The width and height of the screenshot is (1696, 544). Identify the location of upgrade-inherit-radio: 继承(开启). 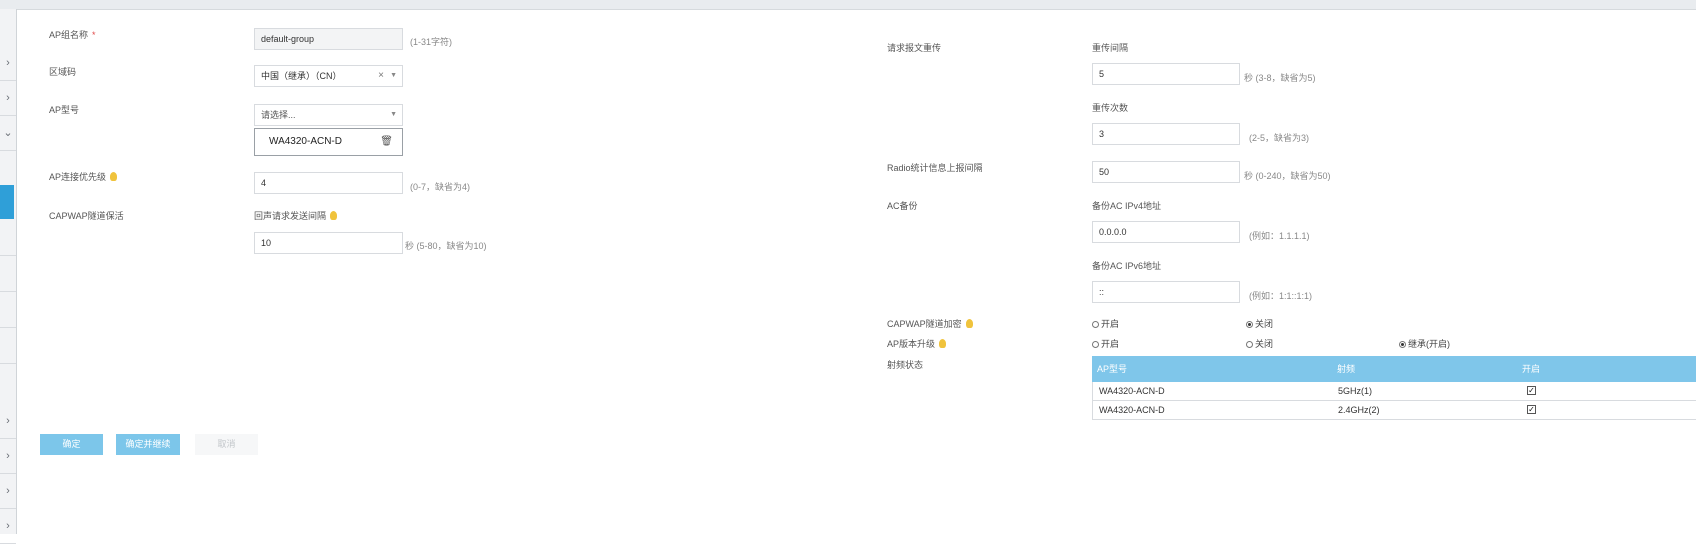
(1424, 343).